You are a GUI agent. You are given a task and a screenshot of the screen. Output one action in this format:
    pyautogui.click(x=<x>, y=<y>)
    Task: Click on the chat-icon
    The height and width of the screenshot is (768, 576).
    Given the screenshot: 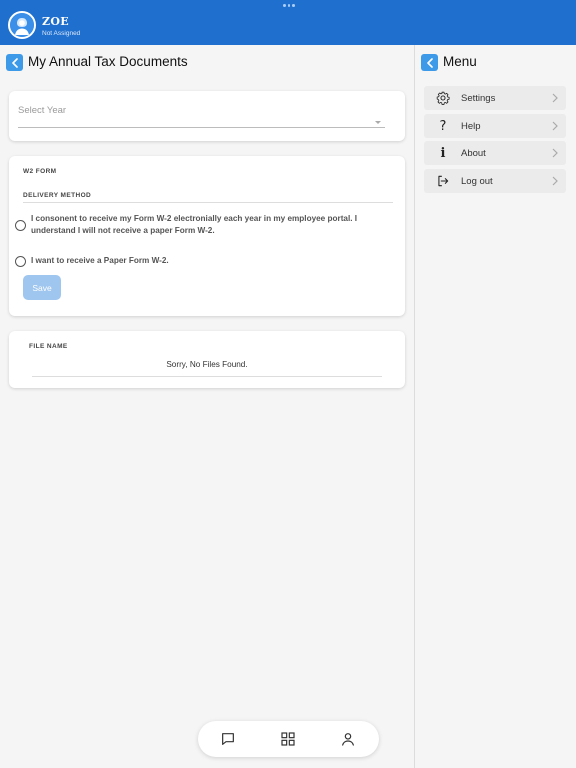 What is the action you would take?
    pyautogui.click(x=228, y=739)
    